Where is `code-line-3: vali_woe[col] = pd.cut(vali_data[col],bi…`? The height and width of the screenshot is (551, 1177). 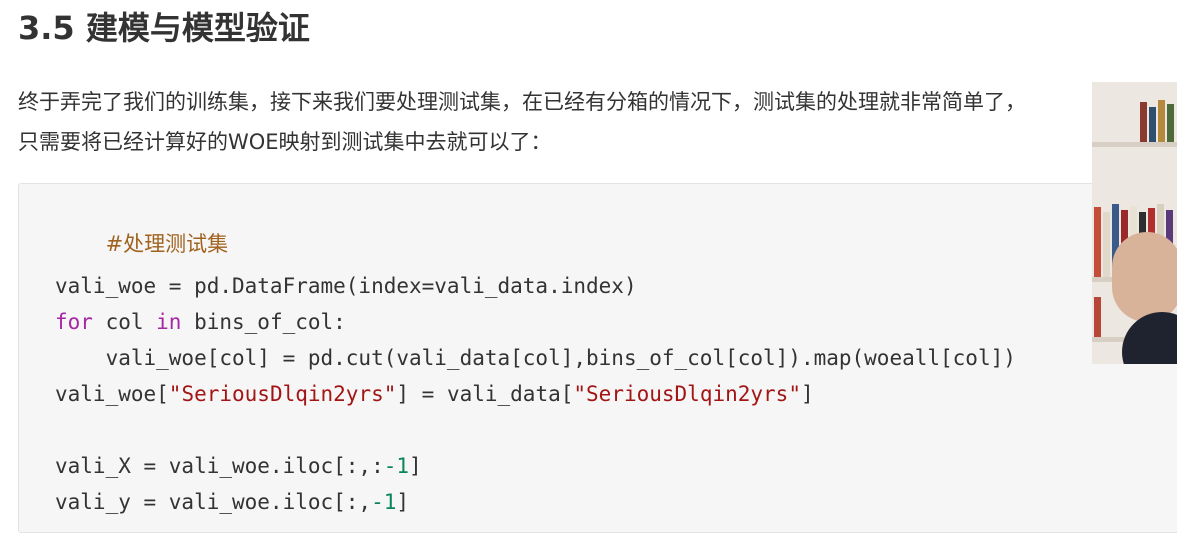
code-line-3: vali_woe[col] = pd.cut(vali_data[col],bi… is located at coordinates (535, 358).